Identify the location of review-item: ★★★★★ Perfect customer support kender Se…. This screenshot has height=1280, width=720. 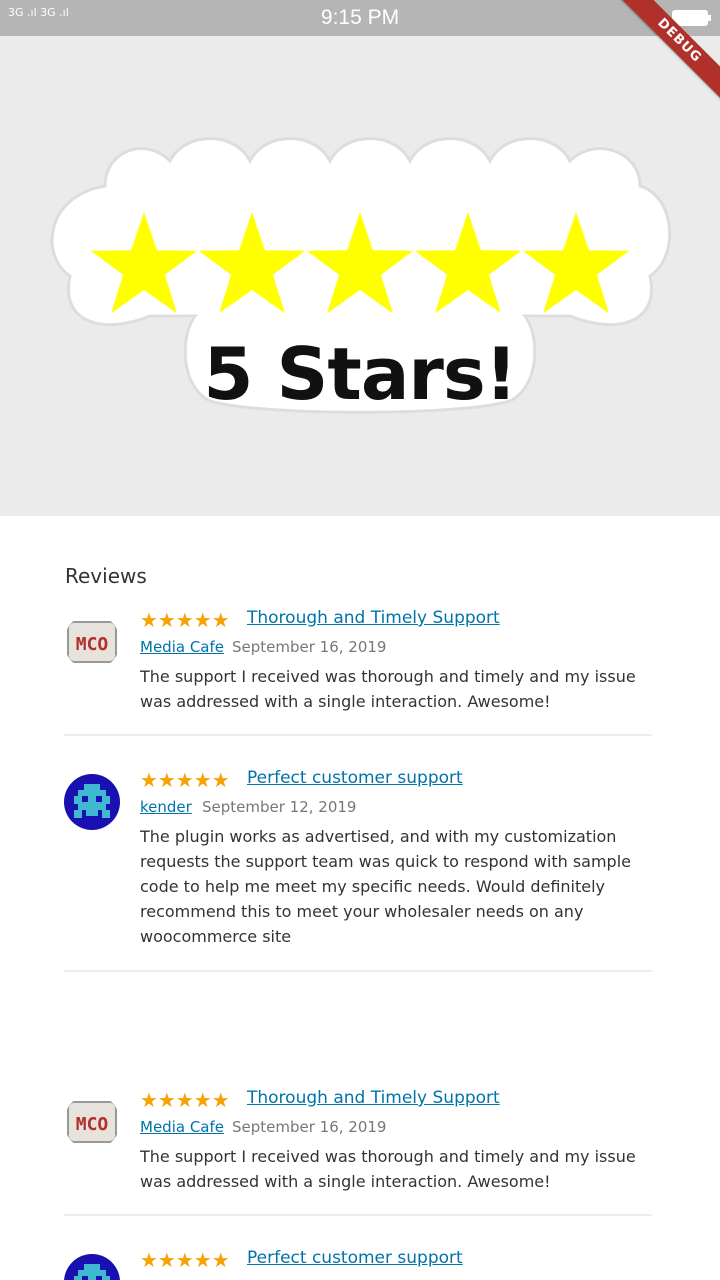
(358, 873).